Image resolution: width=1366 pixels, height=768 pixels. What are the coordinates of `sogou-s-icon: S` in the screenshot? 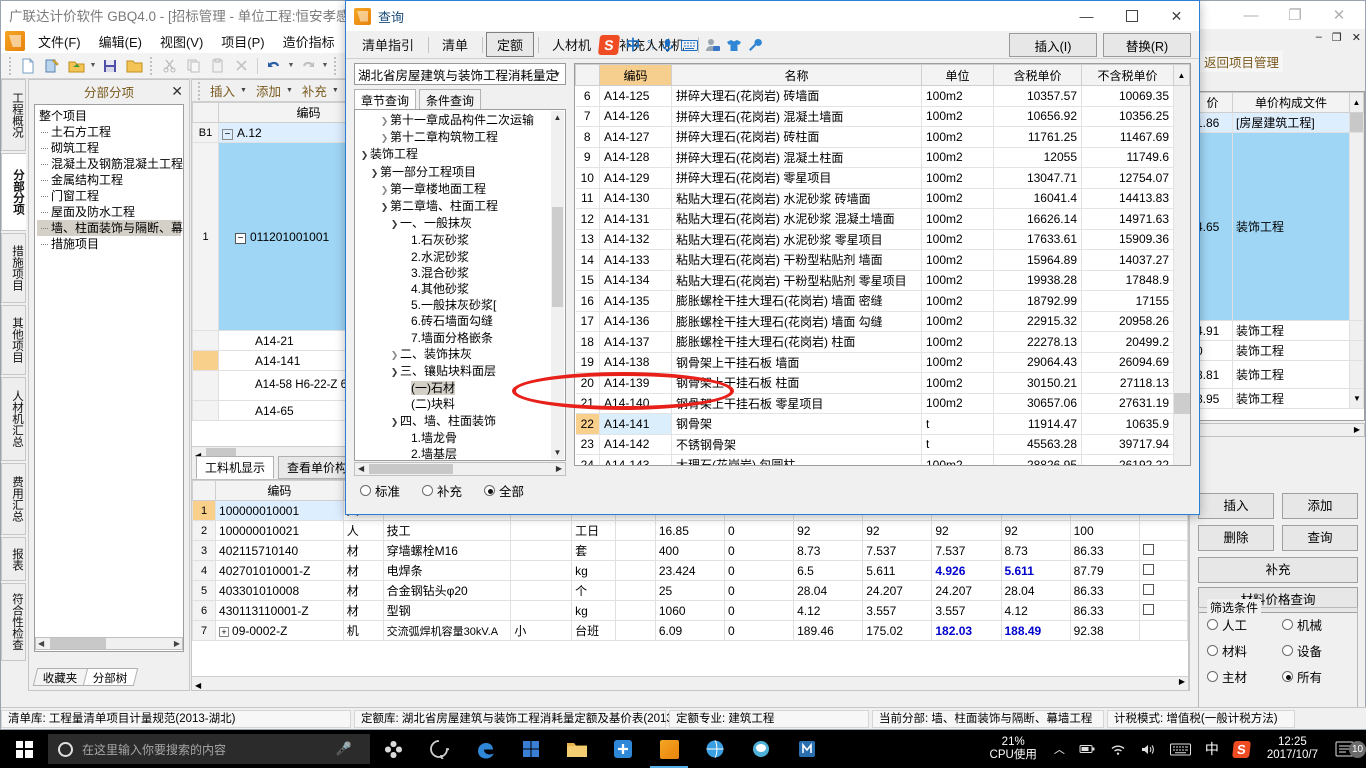 It's located at (1241, 749).